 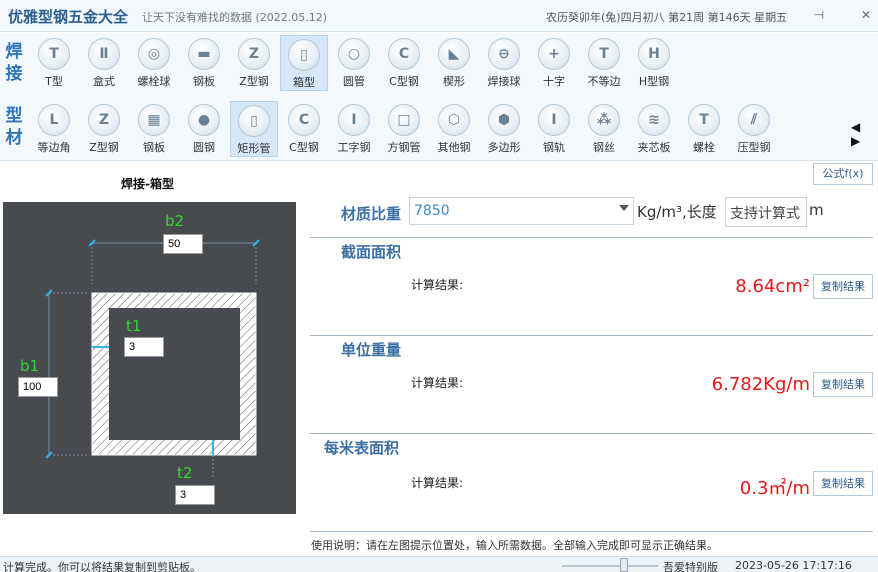 What do you see at coordinates (454, 120) in the screenshot?
I see `other-steel-icon: ⬡` at bounding box center [454, 120].